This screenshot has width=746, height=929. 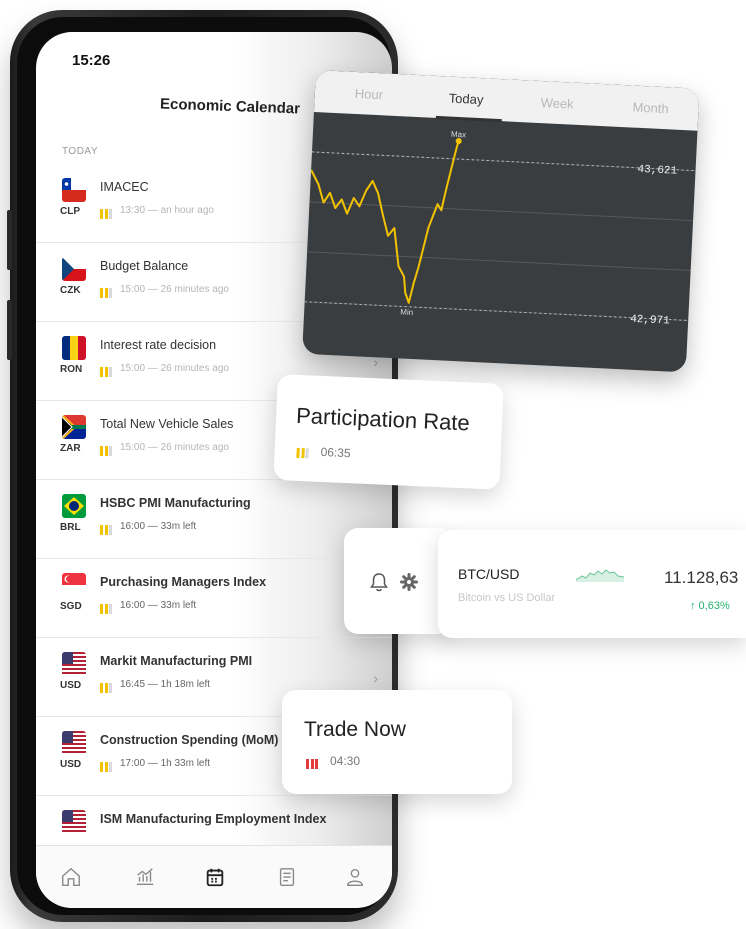 What do you see at coordinates (345, 761) in the screenshot?
I see `card-time: 04:30` at bounding box center [345, 761].